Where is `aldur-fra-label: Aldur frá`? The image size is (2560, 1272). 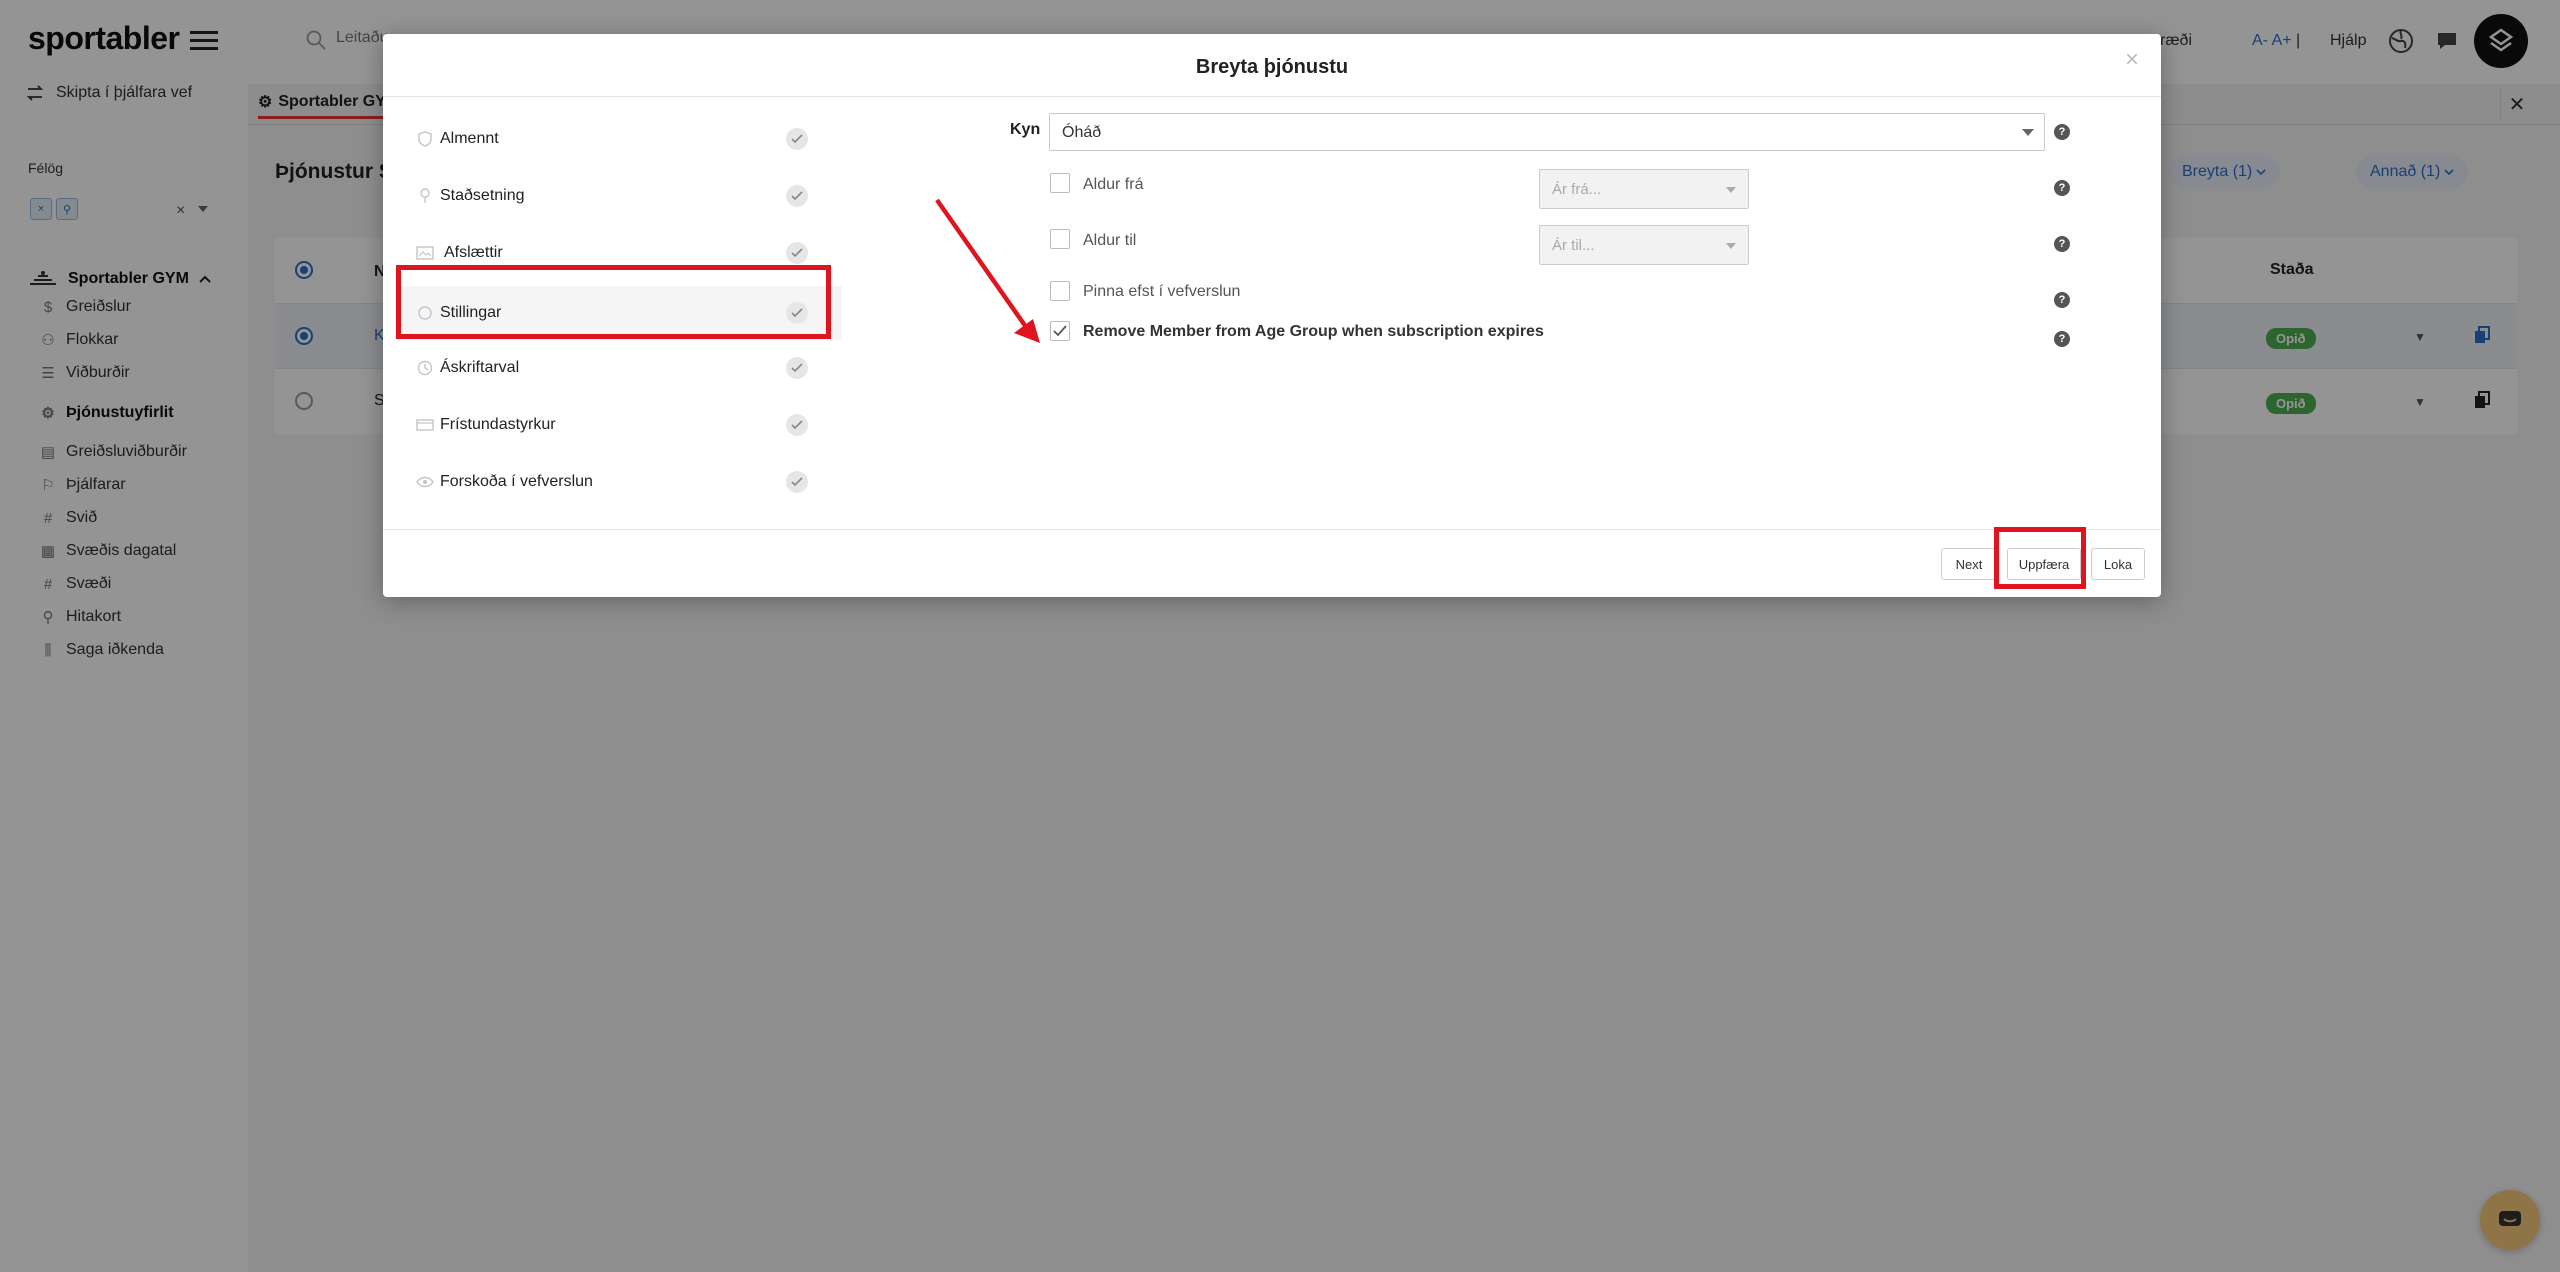 aldur-fra-label: Aldur frá is located at coordinates (1113, 184).